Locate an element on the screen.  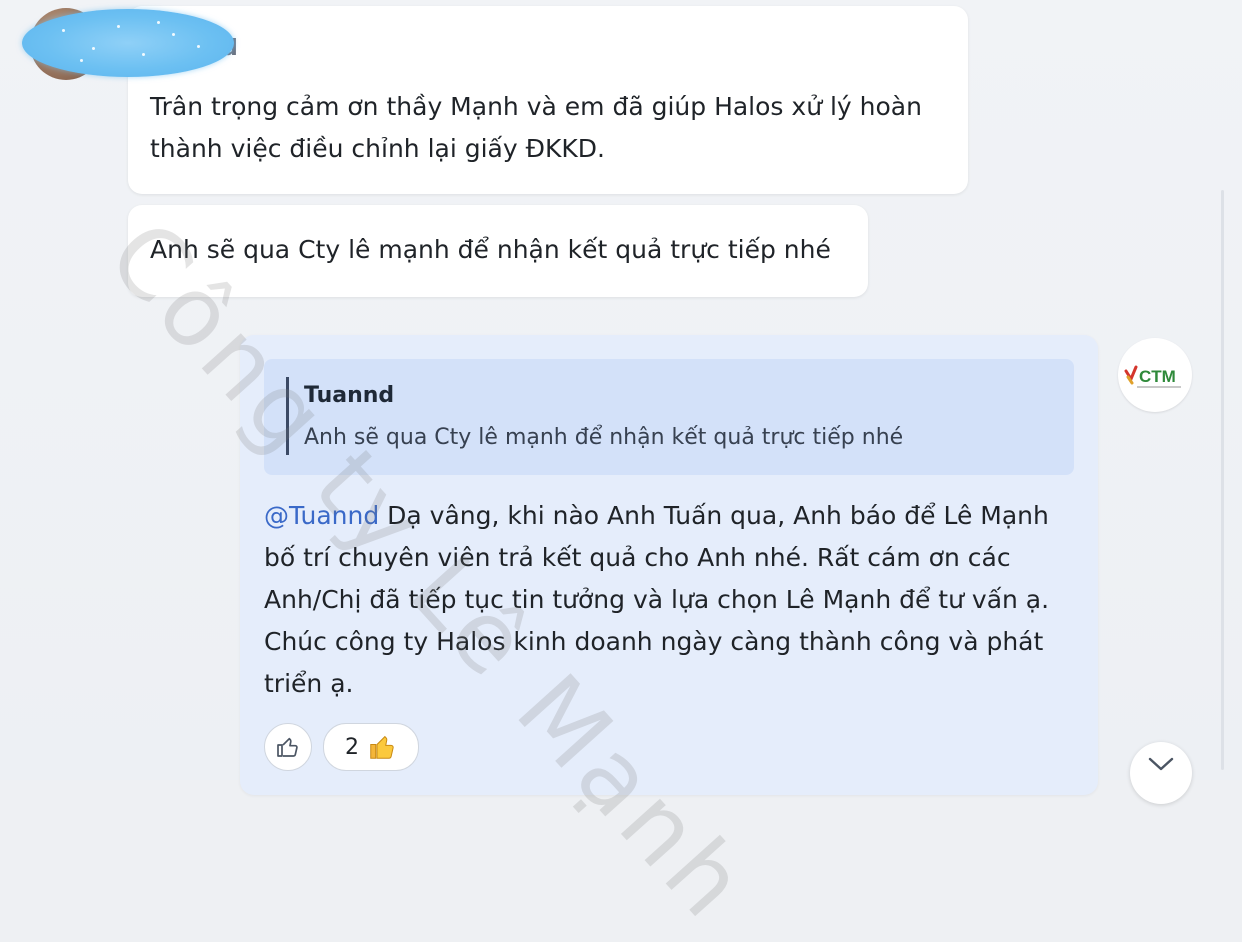
company-avatar: CTM is located at coordinates (1155, 375).